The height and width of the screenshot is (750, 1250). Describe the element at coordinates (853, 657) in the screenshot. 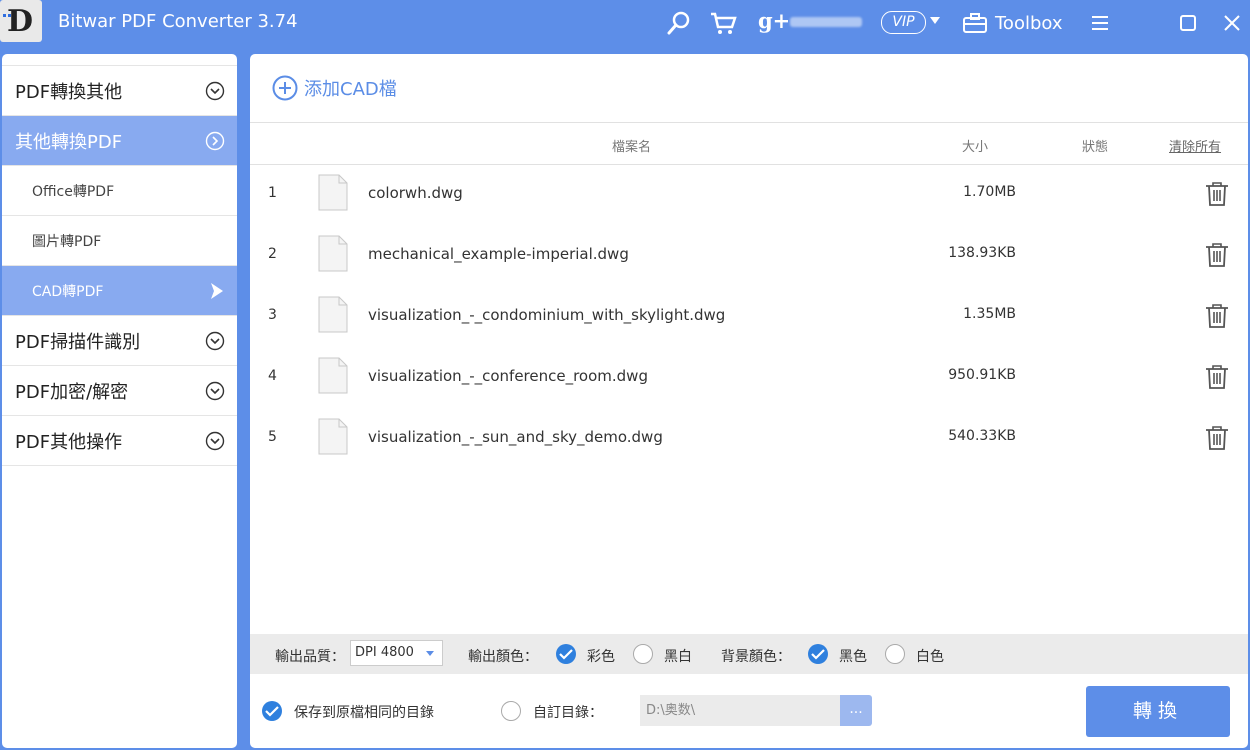

I see `bg-black-label: 黑色` at that location.